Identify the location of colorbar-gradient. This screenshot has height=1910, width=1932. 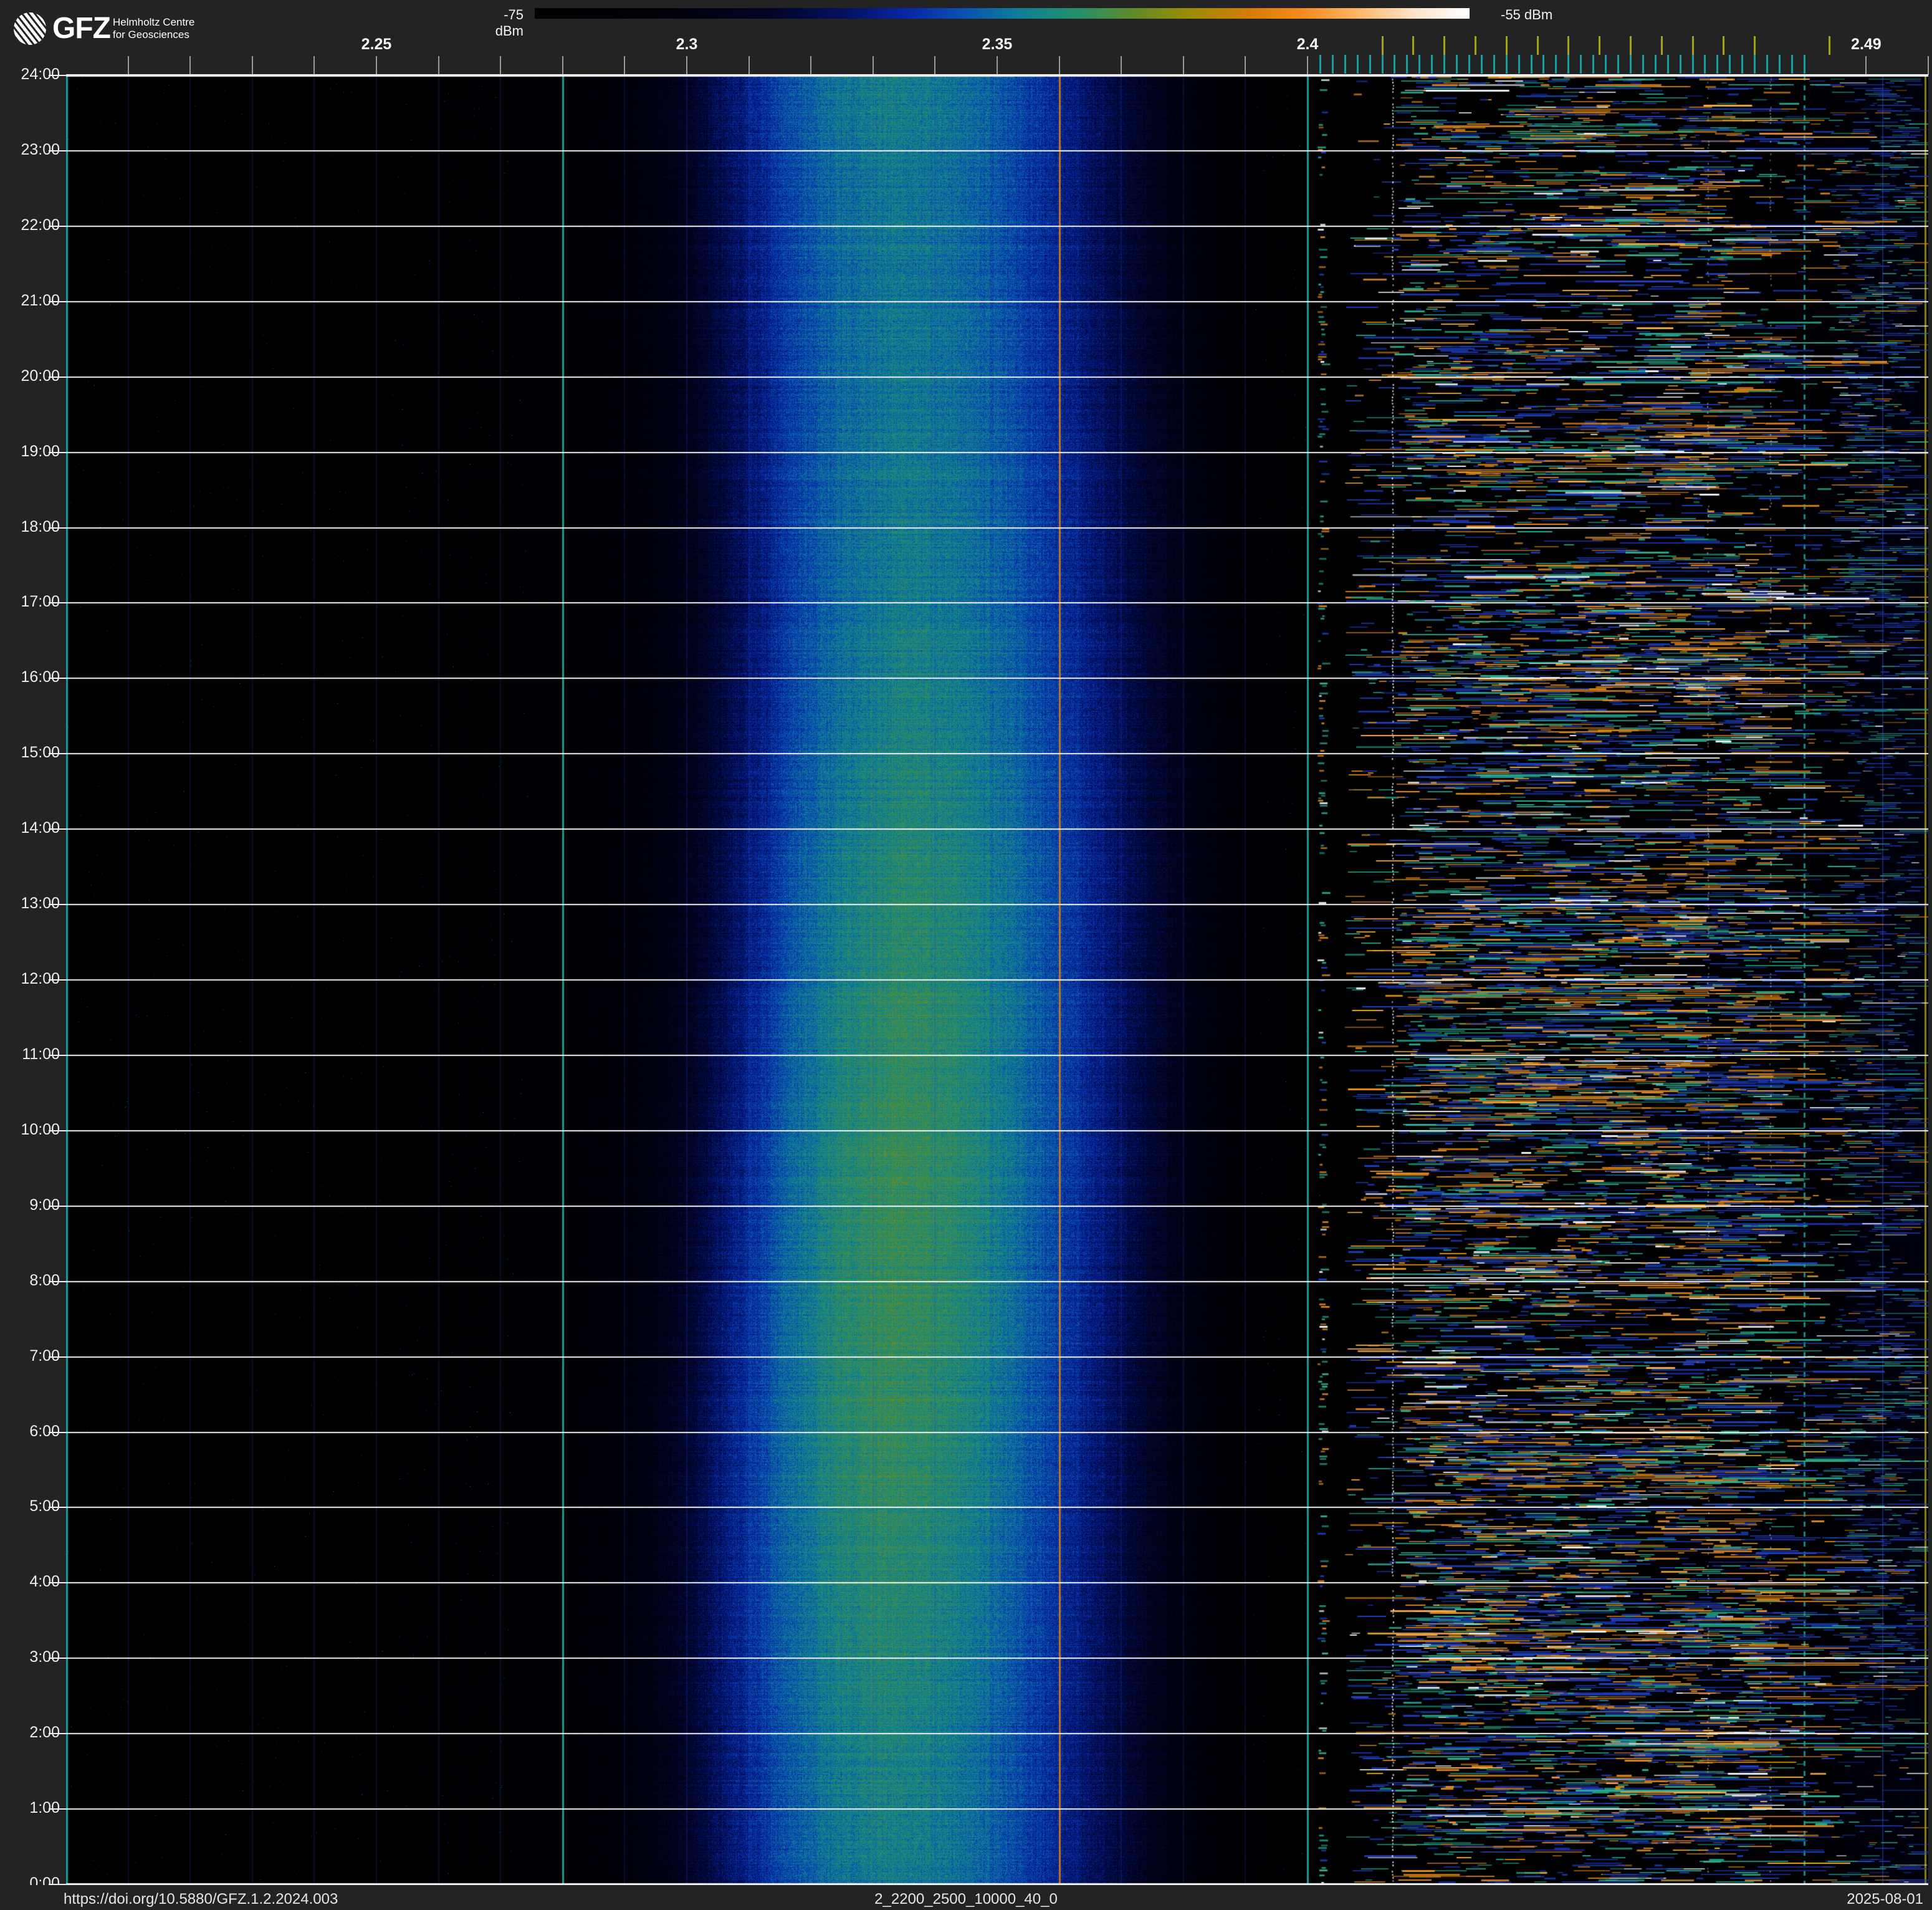
(1002, 13).